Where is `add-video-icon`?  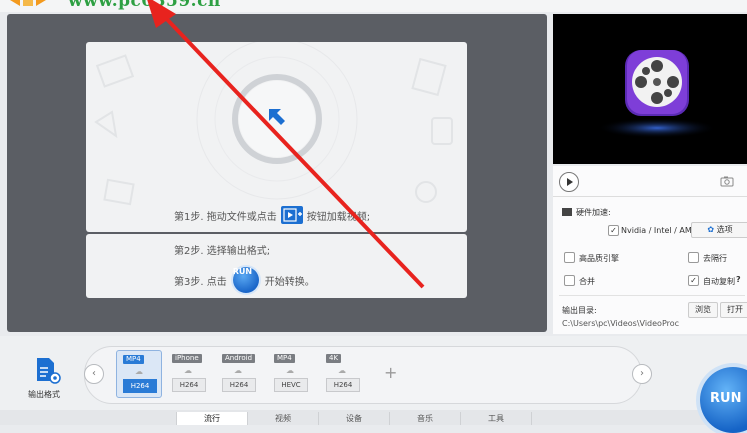
add-video-icon is located at coordinates (292, 215).